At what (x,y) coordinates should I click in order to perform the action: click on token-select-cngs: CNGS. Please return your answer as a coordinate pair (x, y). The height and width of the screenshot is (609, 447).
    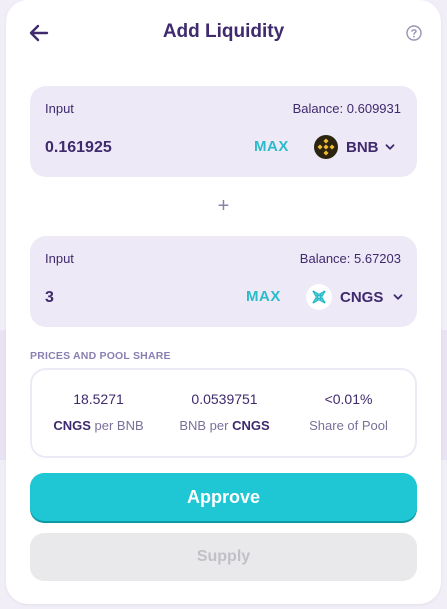
    Looking at the image, I should click on (354, 297).